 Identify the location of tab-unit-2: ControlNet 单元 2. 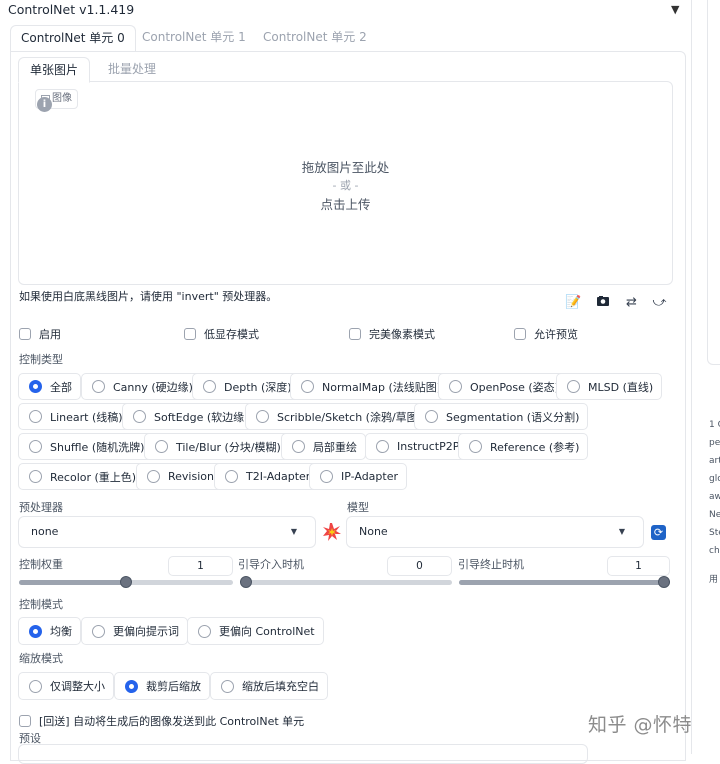
(315, 38).